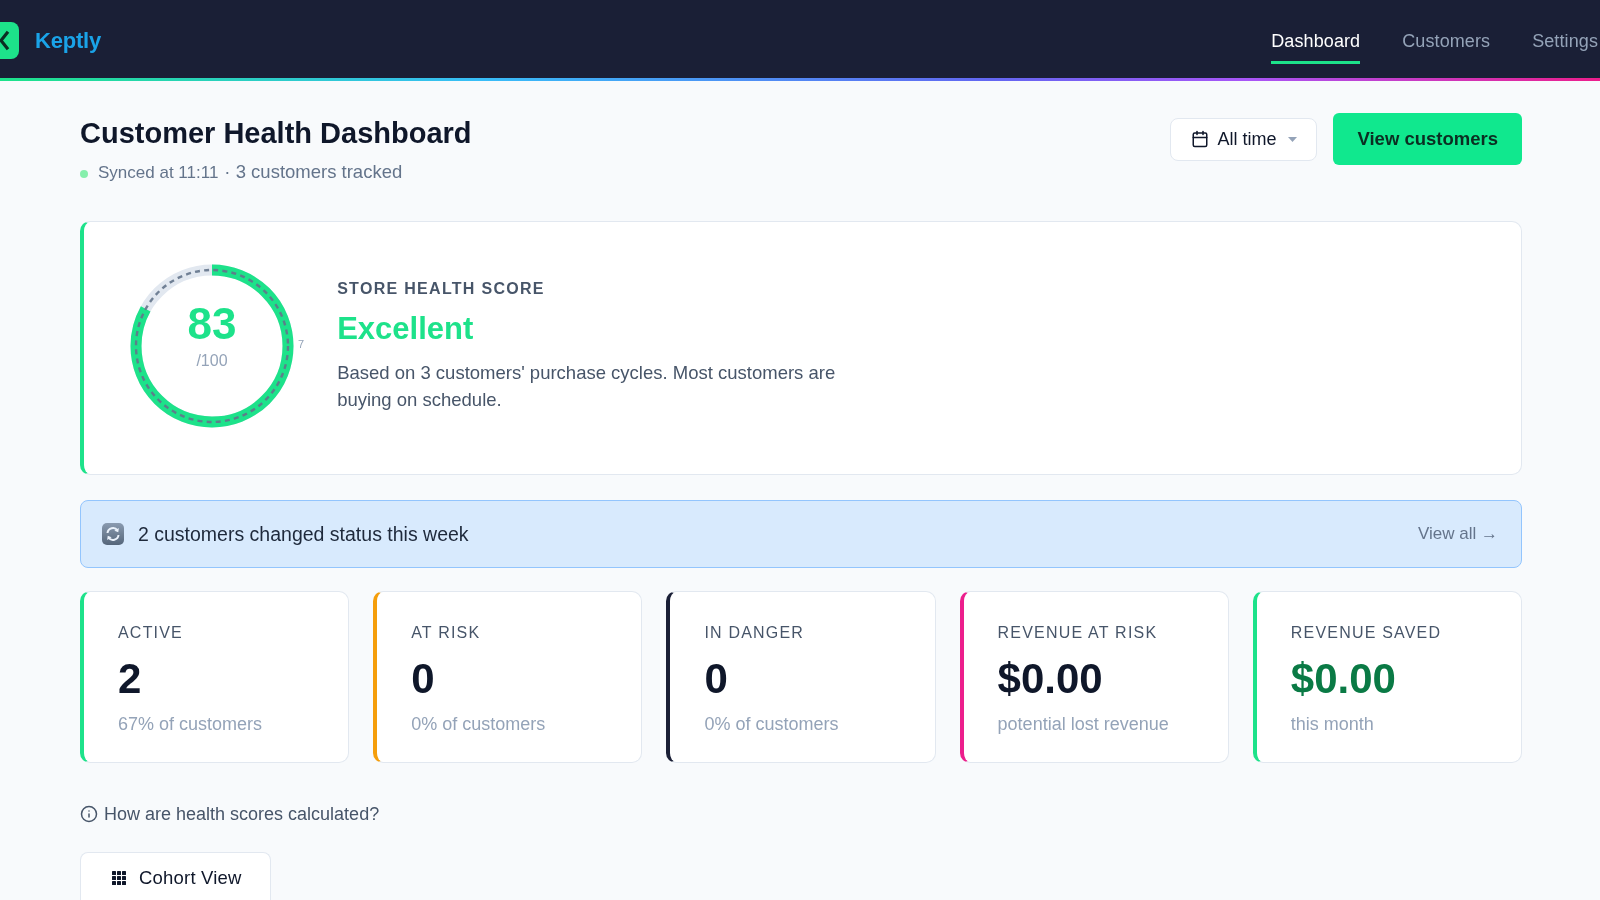  Describe the element at coordinates (158, 173) in the screenshot. I see `sync-status: Synced at 11:11` at that location.